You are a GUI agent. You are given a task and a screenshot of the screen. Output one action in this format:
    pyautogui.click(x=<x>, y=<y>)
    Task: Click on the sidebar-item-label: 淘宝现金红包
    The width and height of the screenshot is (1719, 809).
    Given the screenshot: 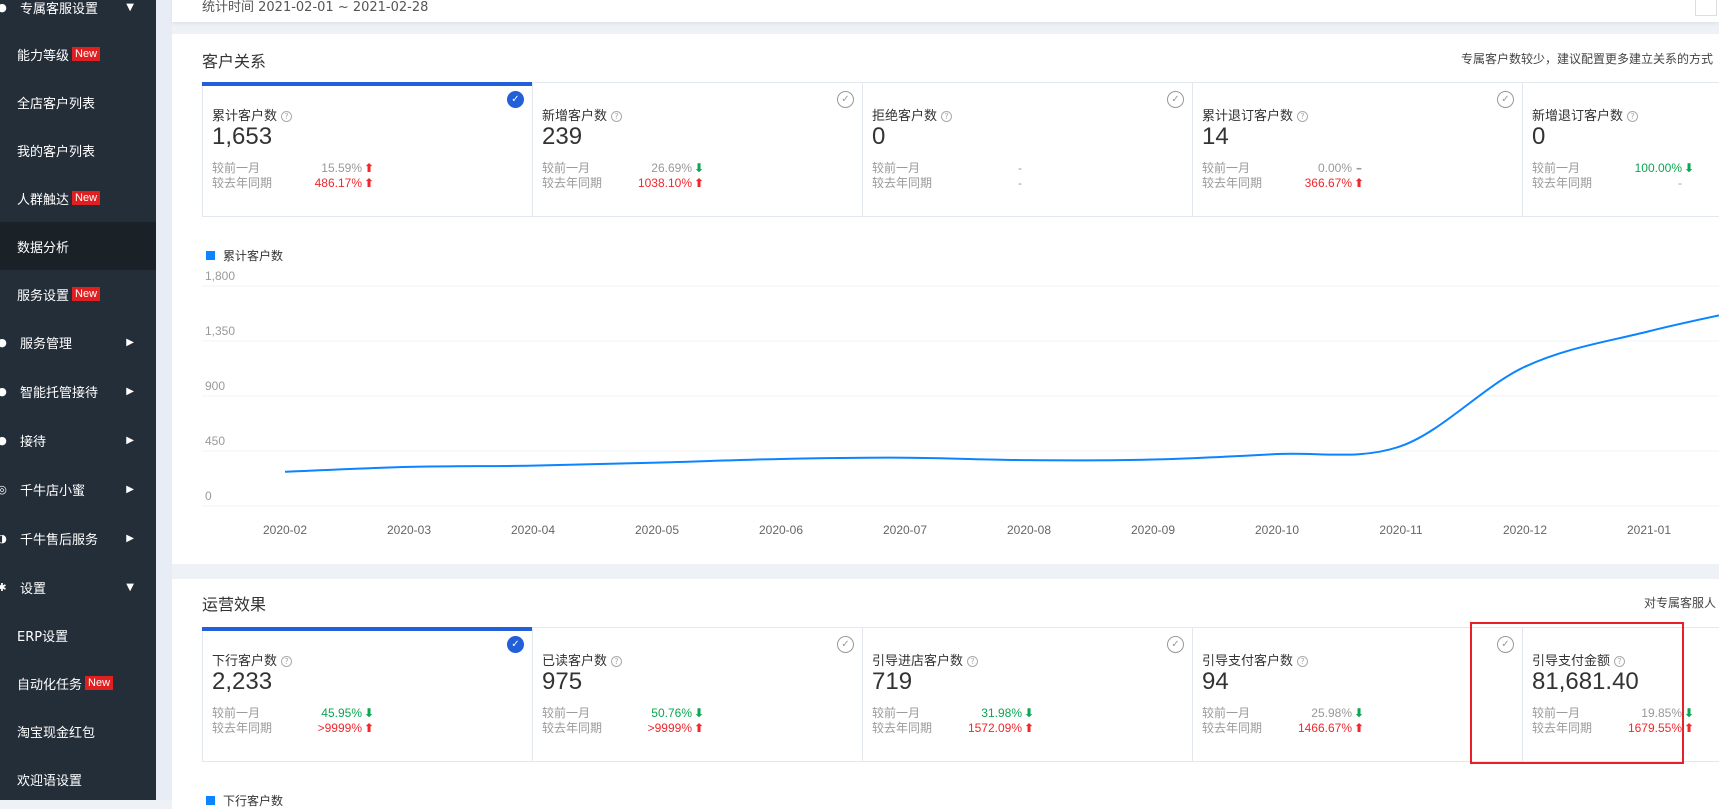 What is the action you would take?
    pyautogui.click(x=56, y=733)
    